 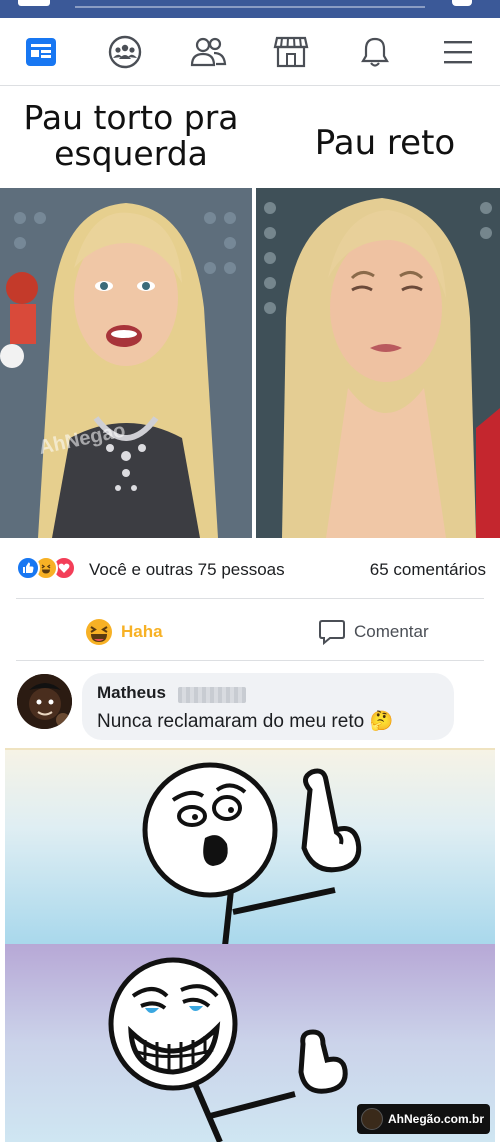 I want to click on divider-bottom, so click(x=250, y=660).